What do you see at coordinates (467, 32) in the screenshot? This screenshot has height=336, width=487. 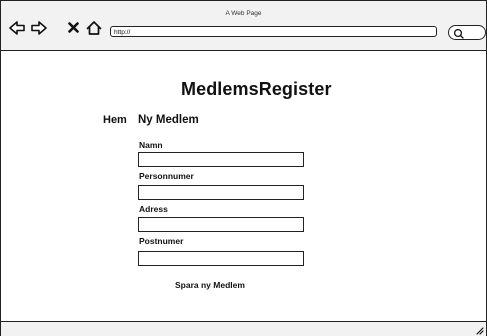 I see `search-field` at bounding box center [467, 32].